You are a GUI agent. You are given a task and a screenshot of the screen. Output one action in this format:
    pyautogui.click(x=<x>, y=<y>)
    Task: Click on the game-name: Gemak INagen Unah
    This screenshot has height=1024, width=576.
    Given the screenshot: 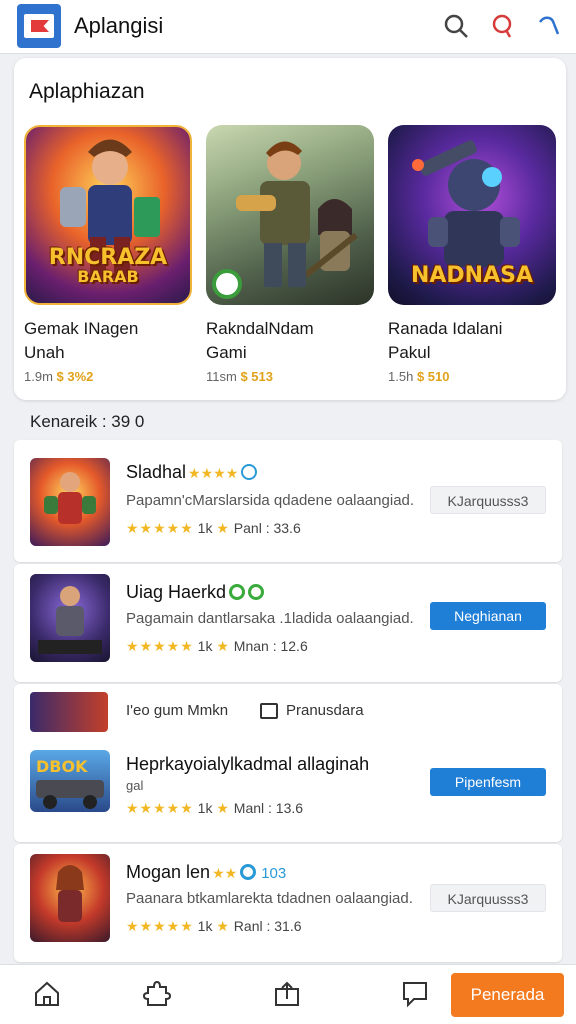 What is the action you would take?
    pyautogui.click(x=81, y=340)
    